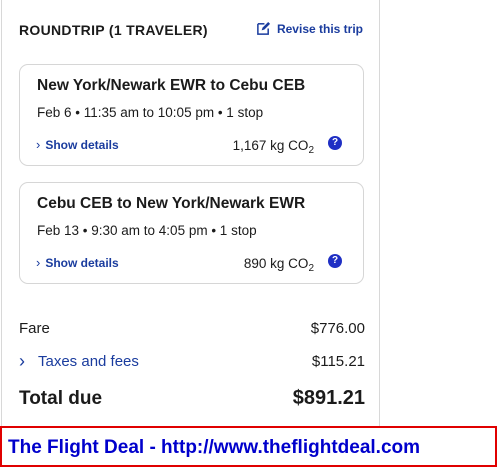 The image size is (500, 469). Describe the element at coordinates (192, 361) in the screenshot. I see `taxes-row: › Taxes and fees $115.21` at that location.